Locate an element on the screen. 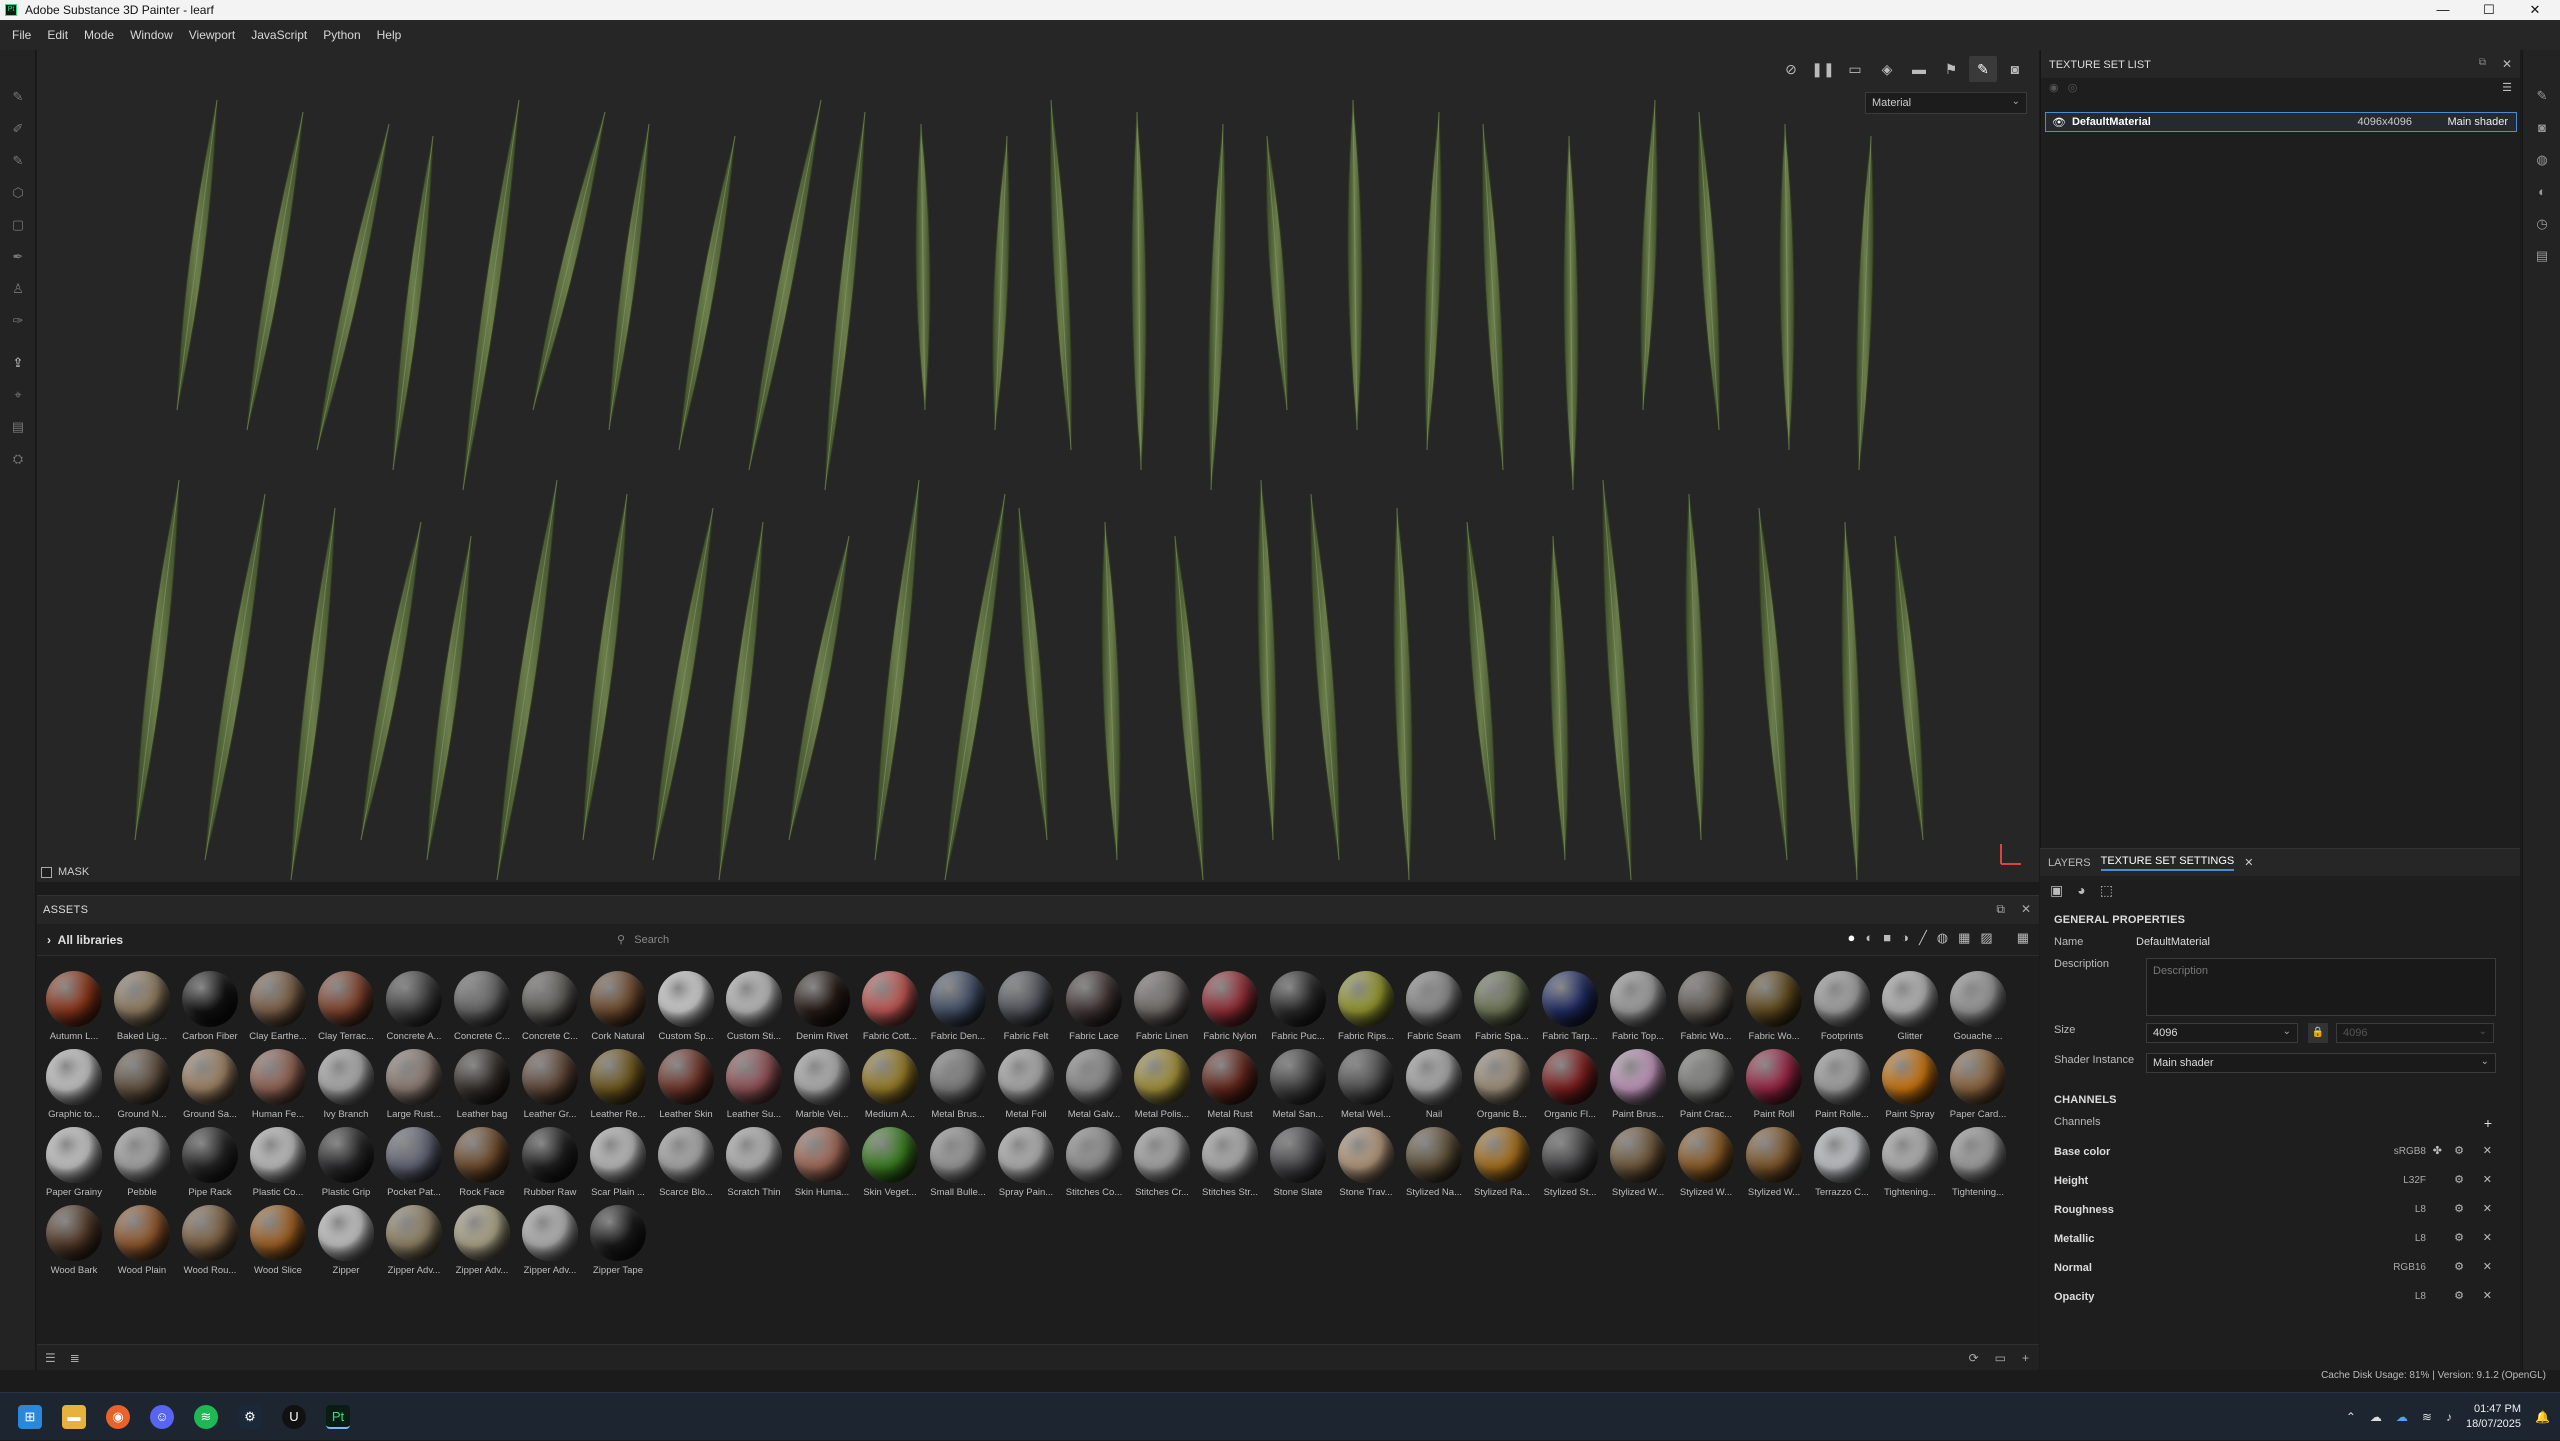 This screenshot has width=2560, height=1441. render-icon: ⚑ is located at coordinates (1951, 69).